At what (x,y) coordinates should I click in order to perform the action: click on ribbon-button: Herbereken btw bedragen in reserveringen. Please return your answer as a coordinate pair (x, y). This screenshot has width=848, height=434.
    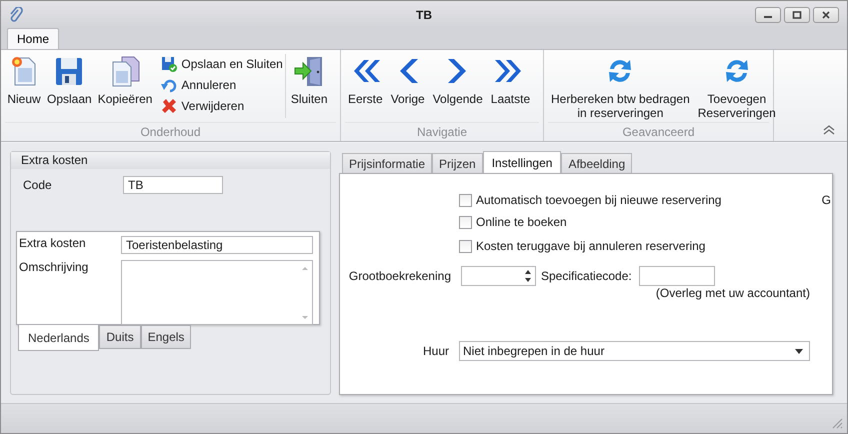
    Looking at the image, I should click on (620, 87).